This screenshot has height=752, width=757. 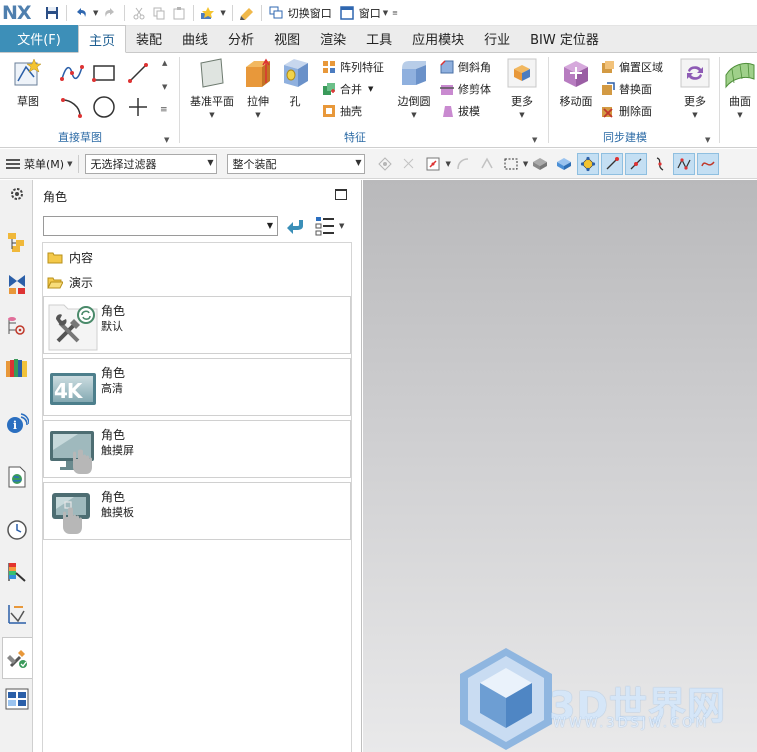 I want to click on window-dropdown-icon: ▼, so click(x=385, y=13).